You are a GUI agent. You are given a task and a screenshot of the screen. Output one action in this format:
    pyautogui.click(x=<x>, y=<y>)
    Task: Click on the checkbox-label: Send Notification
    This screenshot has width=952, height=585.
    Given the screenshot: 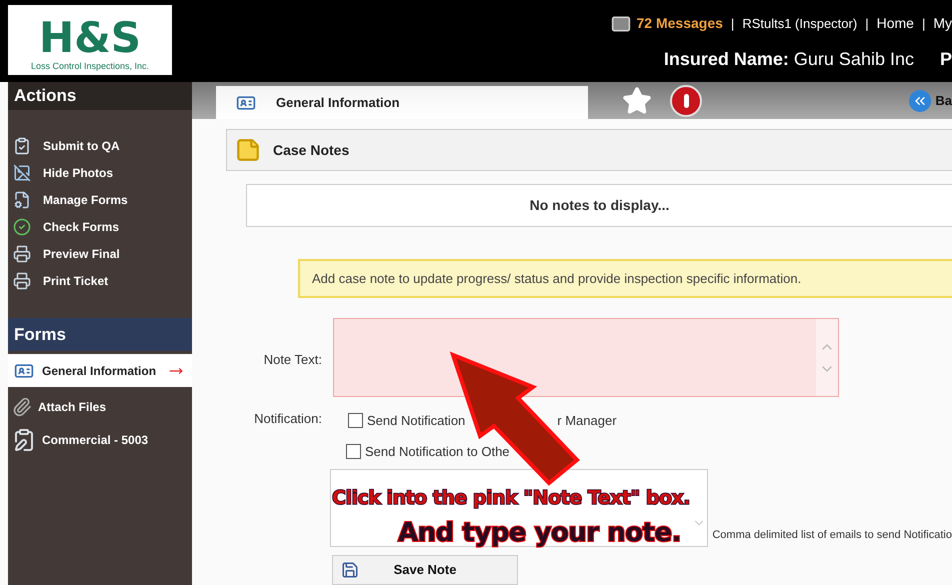 What is the action you would take?
    pyautogui.click(x=416, y=421)
    